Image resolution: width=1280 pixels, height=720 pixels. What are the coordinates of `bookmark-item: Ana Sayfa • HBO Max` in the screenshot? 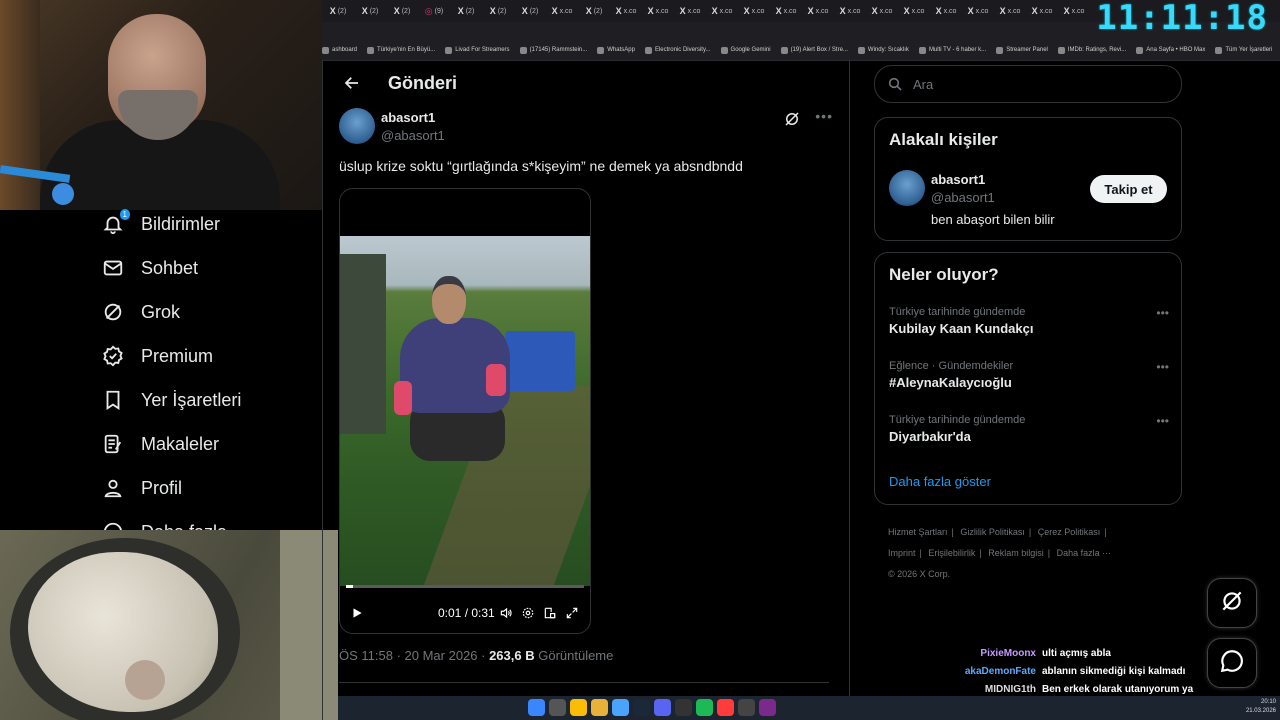 It's located at (1170, 50).